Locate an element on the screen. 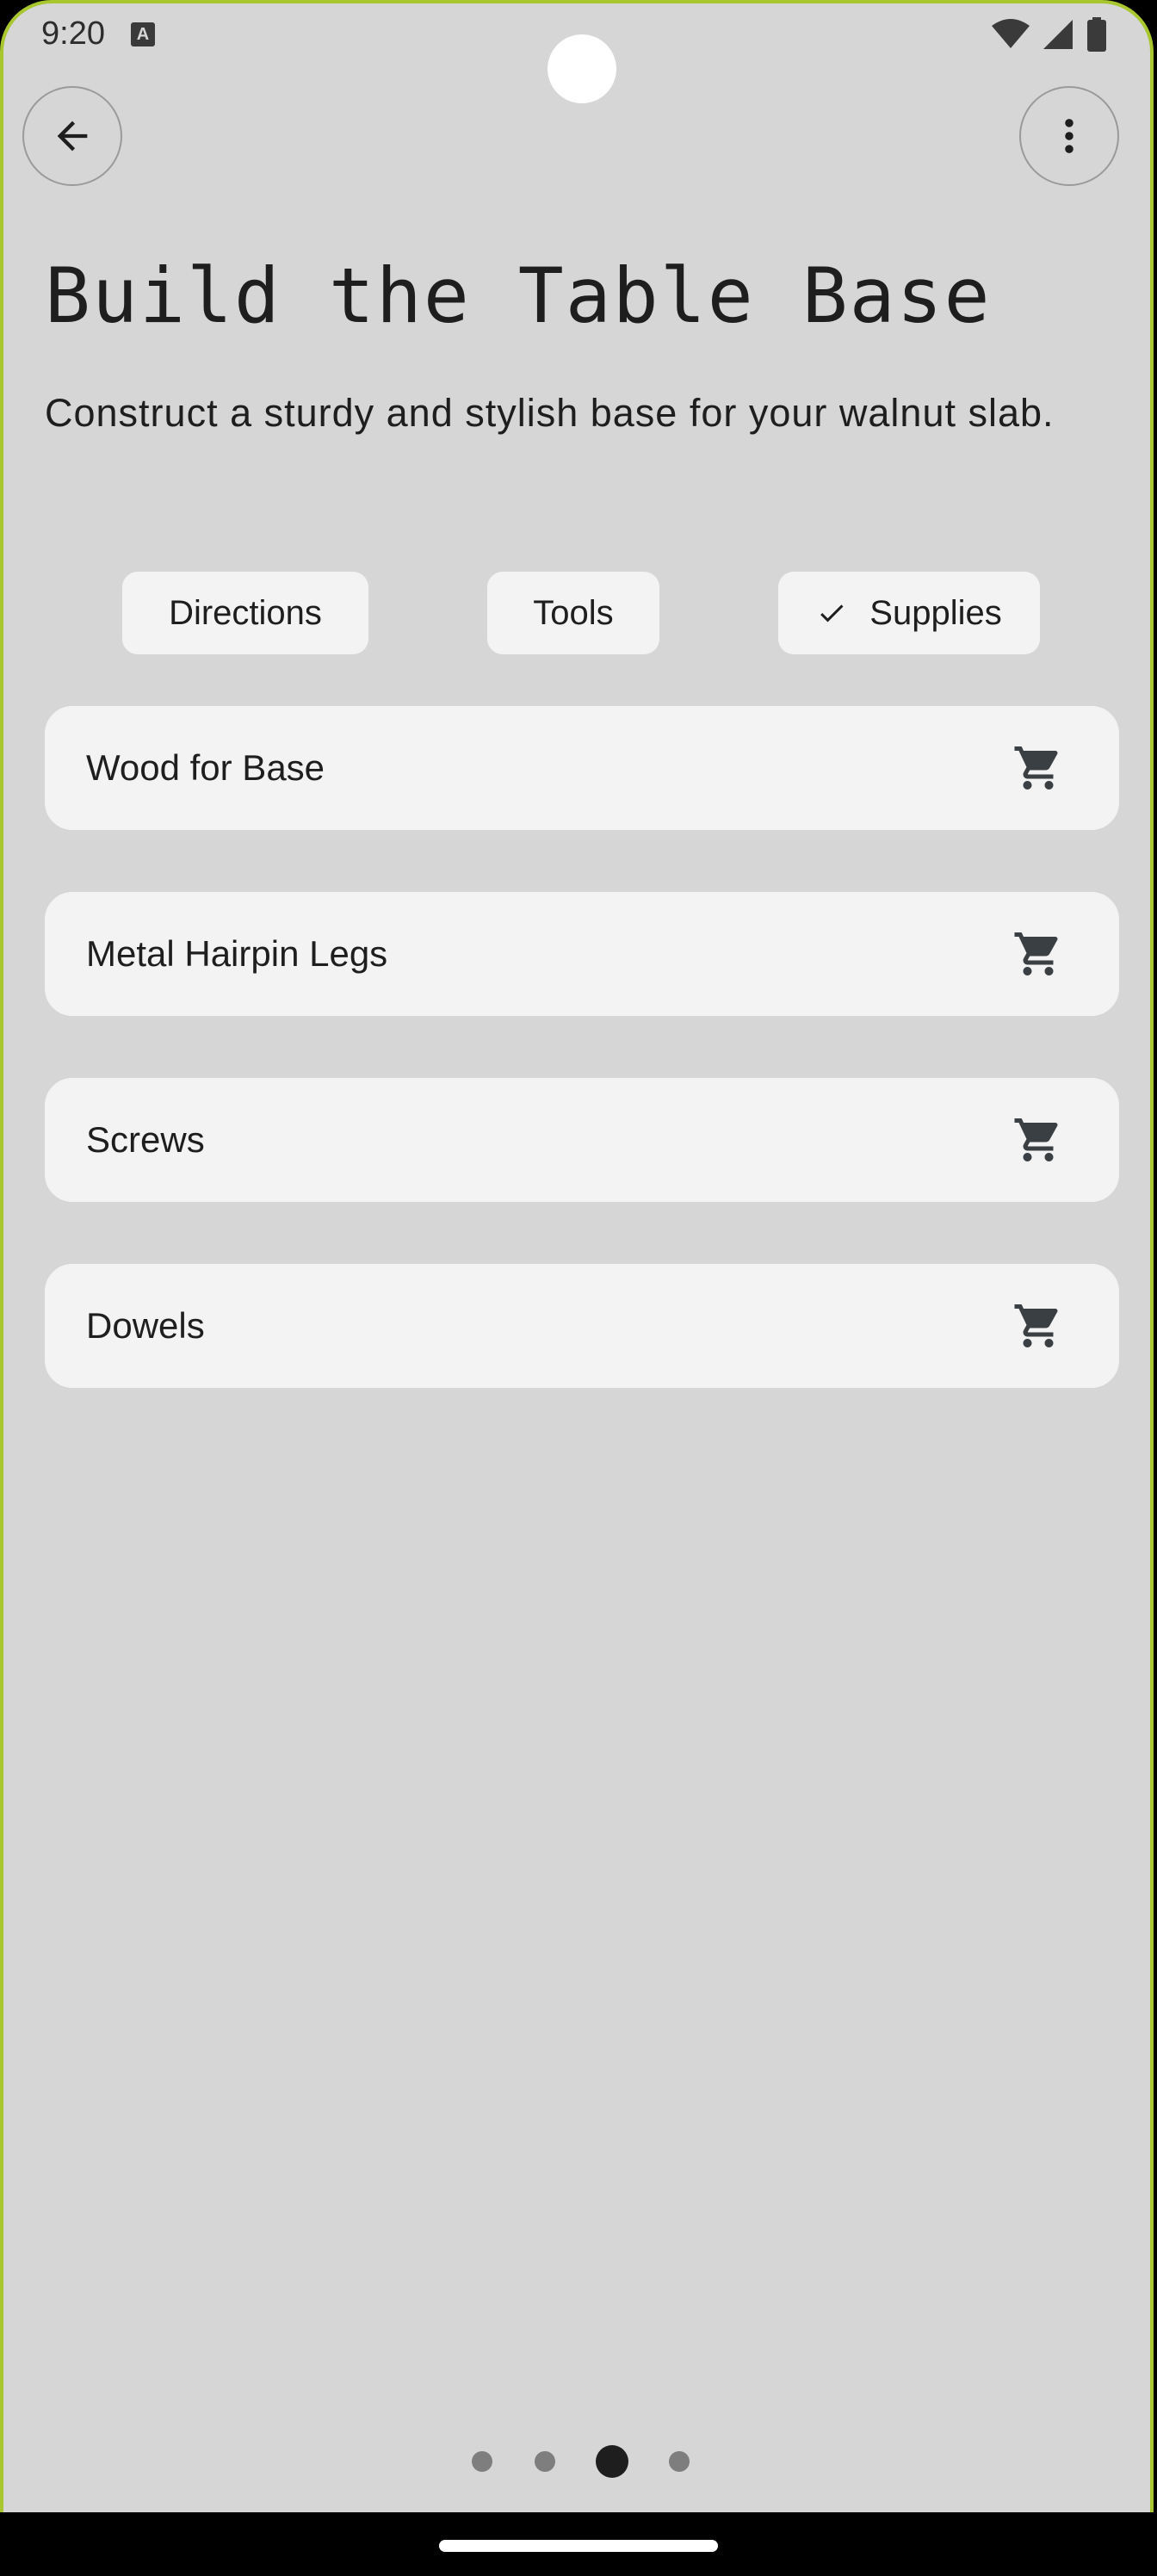 The height and width of the screenshot is (2576, 1157). supply-item-label: Dowels is located at coordinates (146, 1325).